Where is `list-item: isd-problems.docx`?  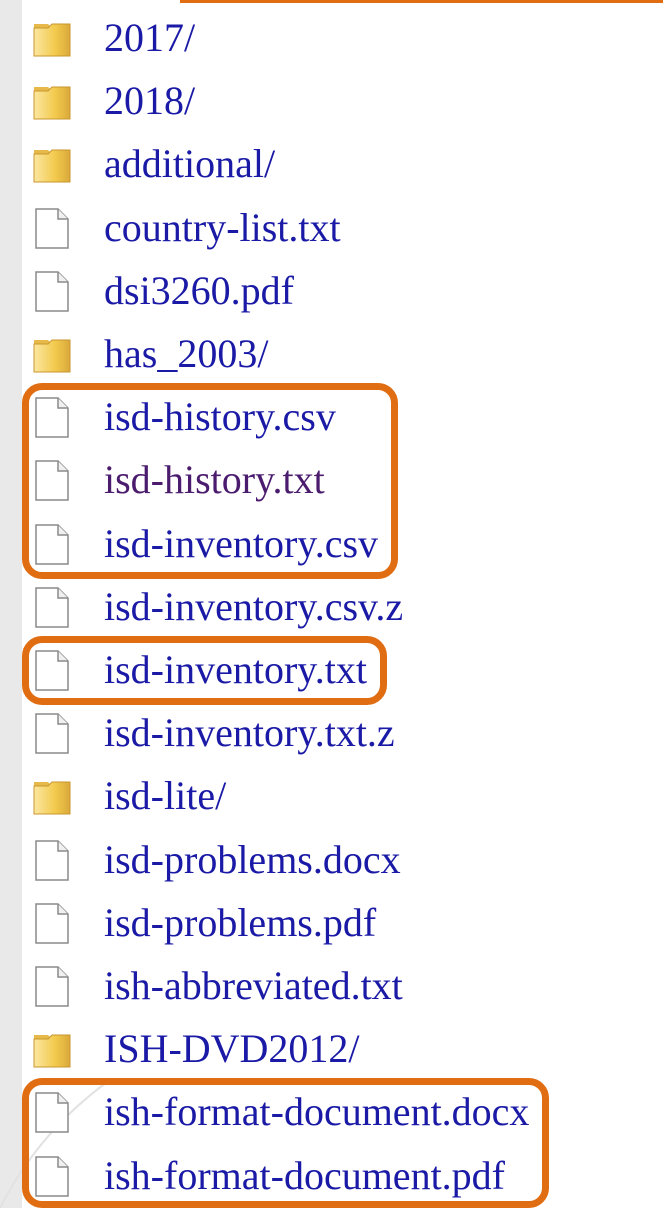
list-item: isd-problems.docx is located at coordinates (331, 861).